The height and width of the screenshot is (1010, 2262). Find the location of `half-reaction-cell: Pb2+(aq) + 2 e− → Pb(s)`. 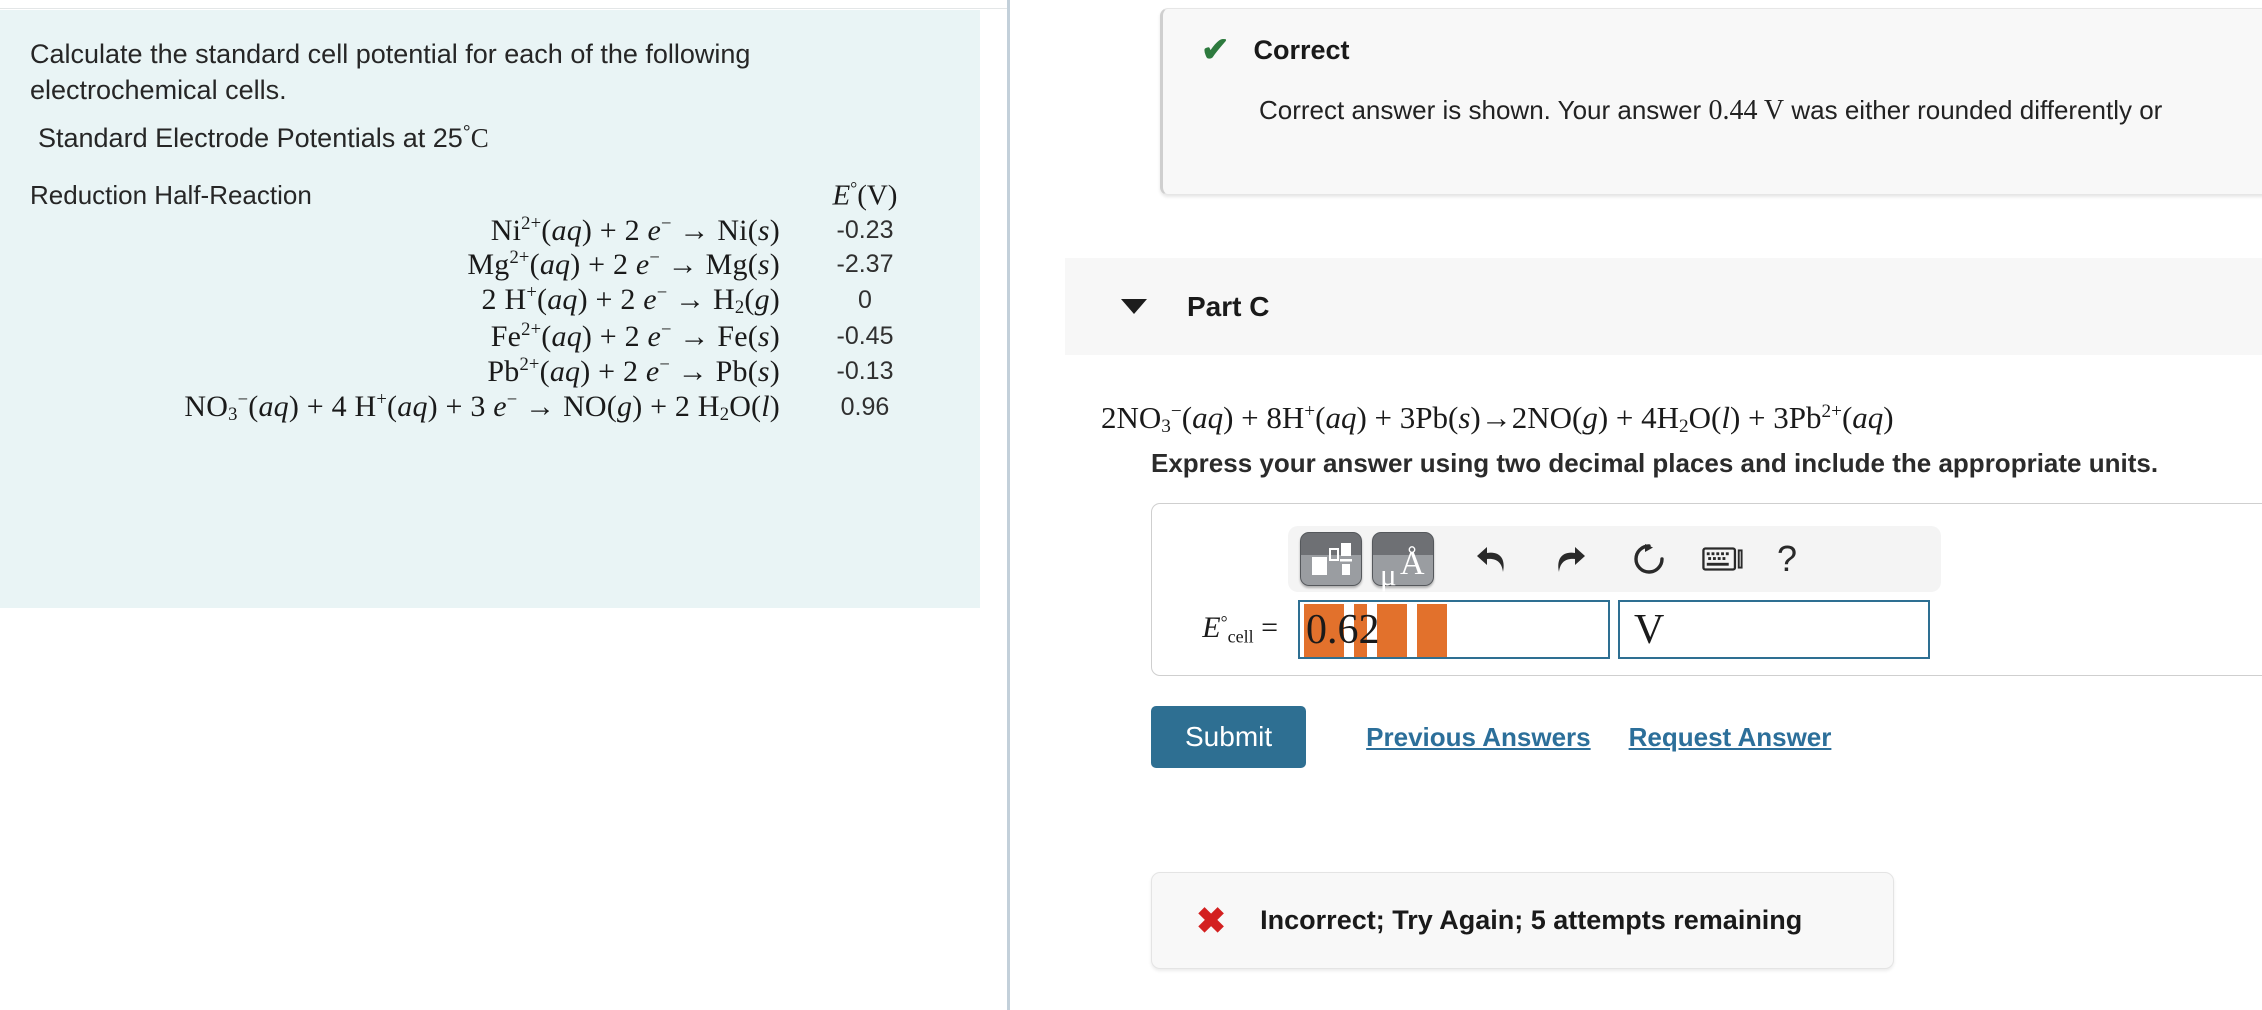

half-reaction-cell: Pb2+(aq) + 2 e− → Pb(s) is located at coordinates (405, 371).